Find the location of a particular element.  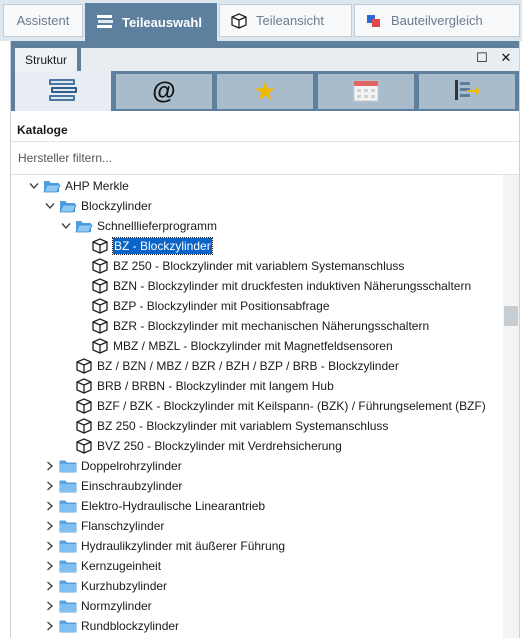

tree-node-folder: Elektro-Hydraulische Linearantrieb is located at coordinates (154, 506).